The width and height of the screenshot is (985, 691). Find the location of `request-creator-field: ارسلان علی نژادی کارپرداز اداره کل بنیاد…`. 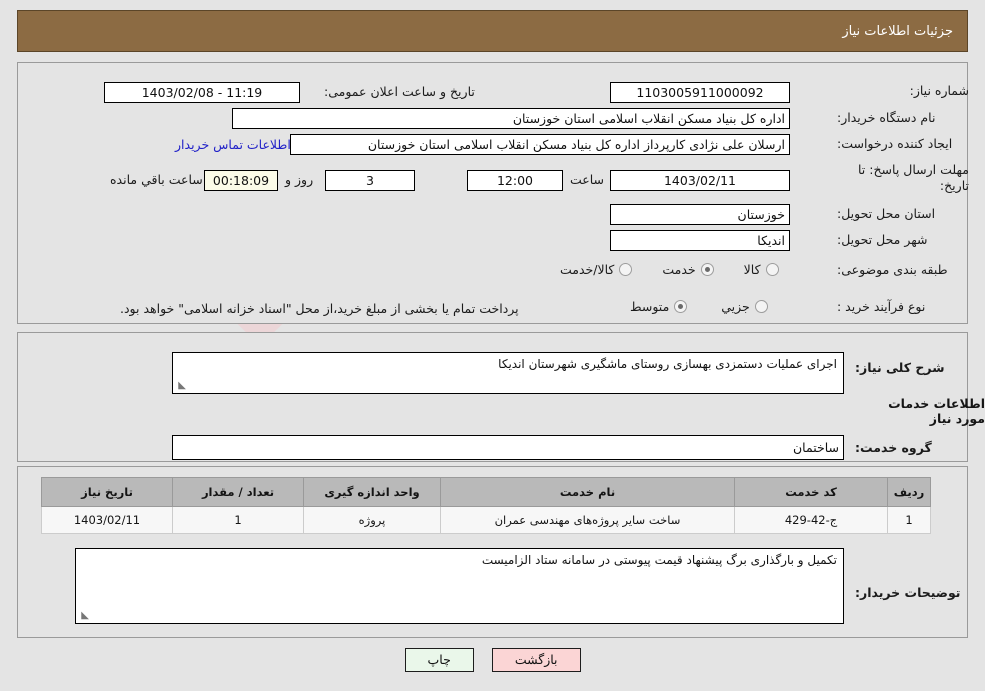

request-creator-field: ارسلان علی نژادی کارپرداز اداره کل بنیاد… is located at coordinates (540, 144).